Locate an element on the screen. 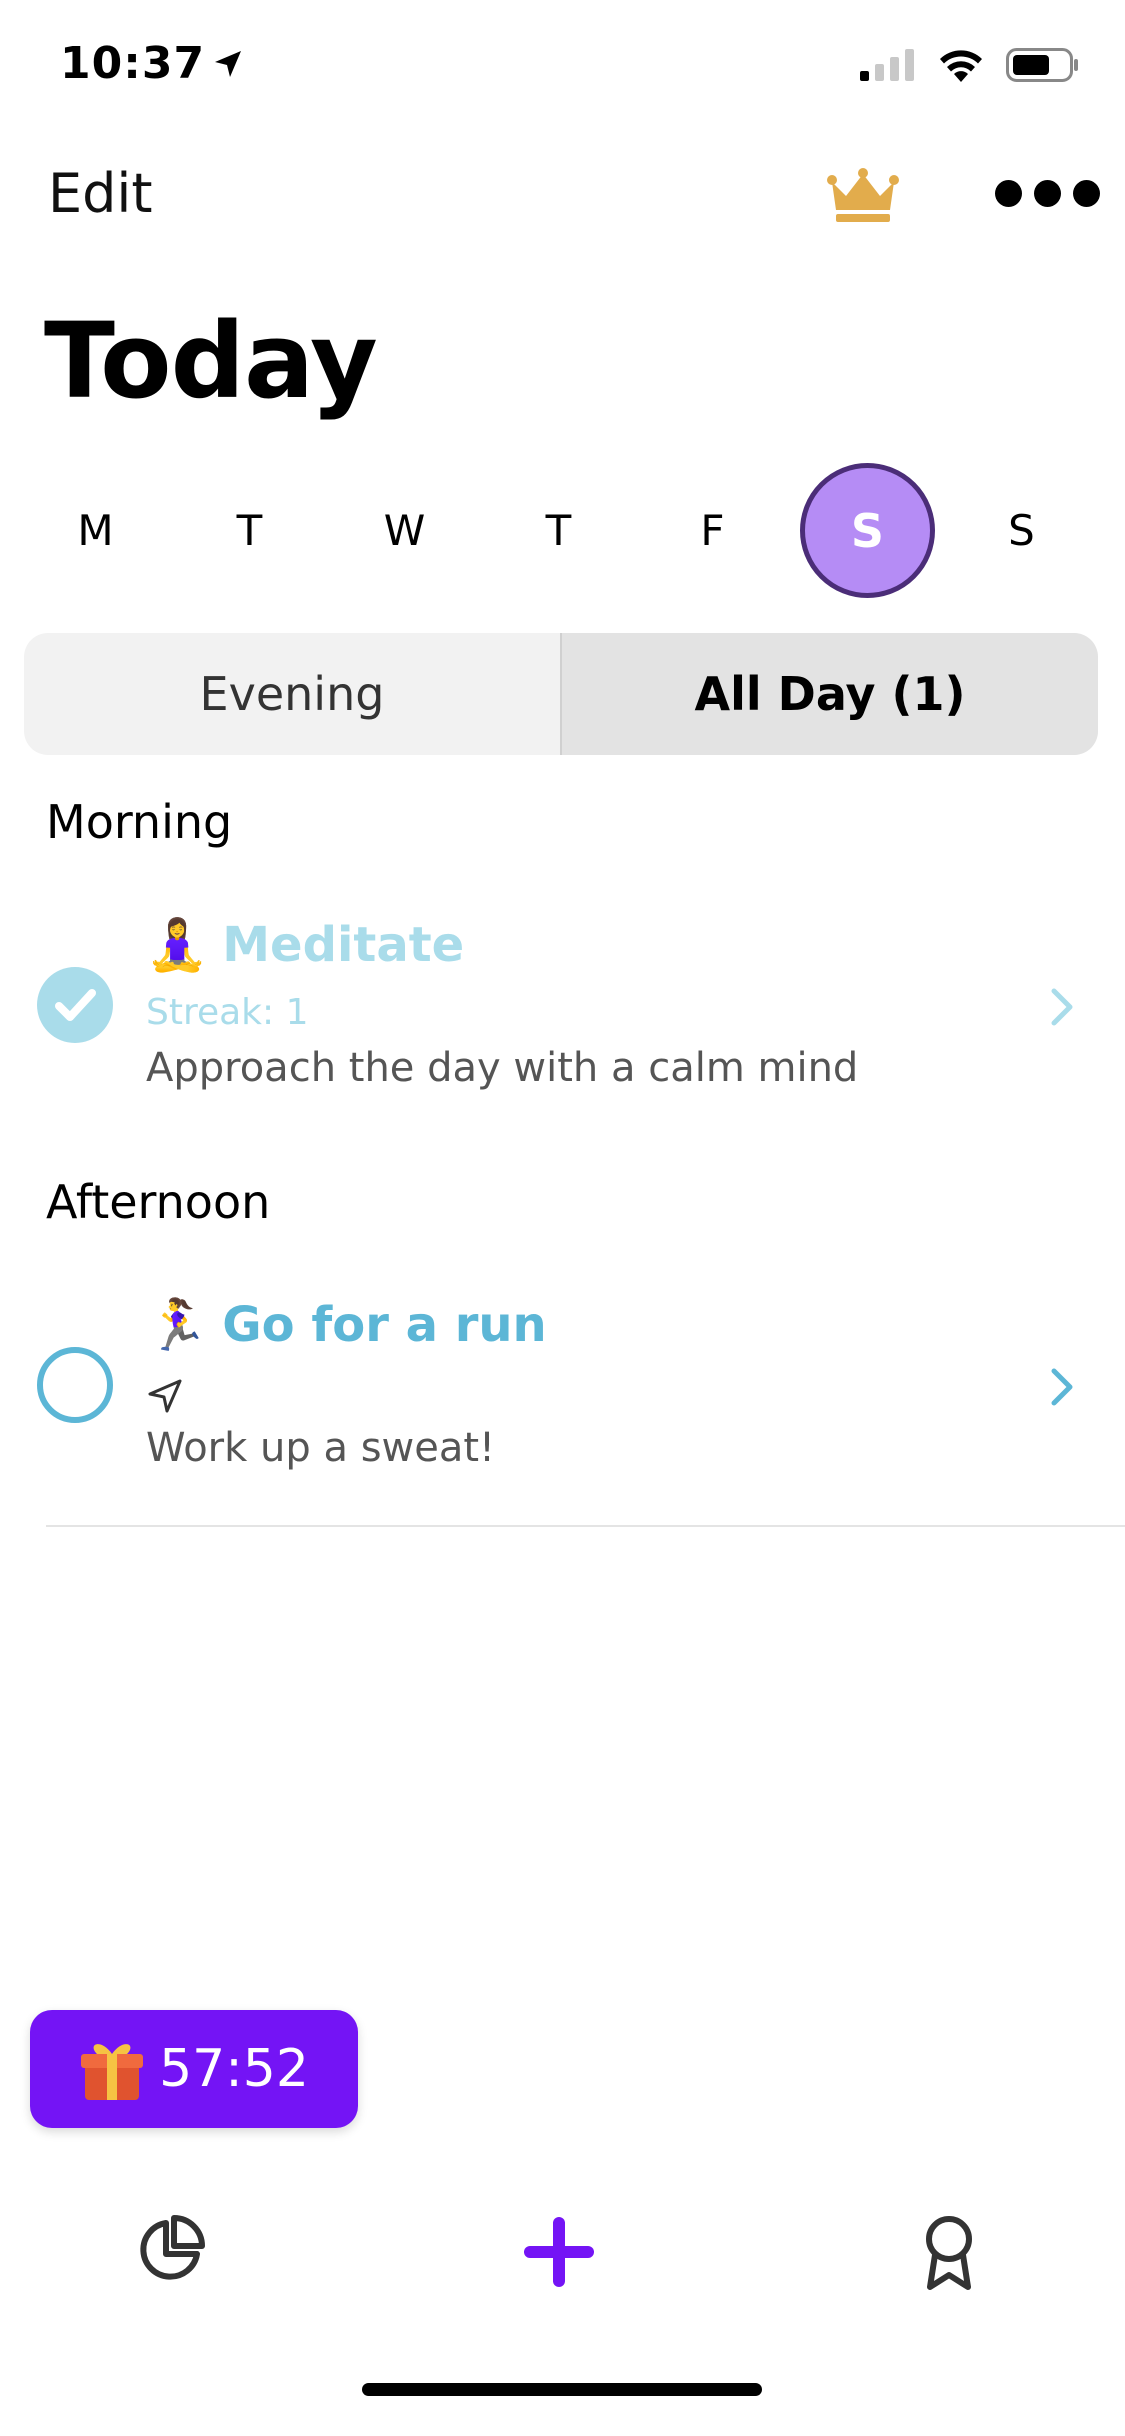 This screenshot has height=2436, width=1125. section-title-morning: Morning is located at coordinates (139, 822).